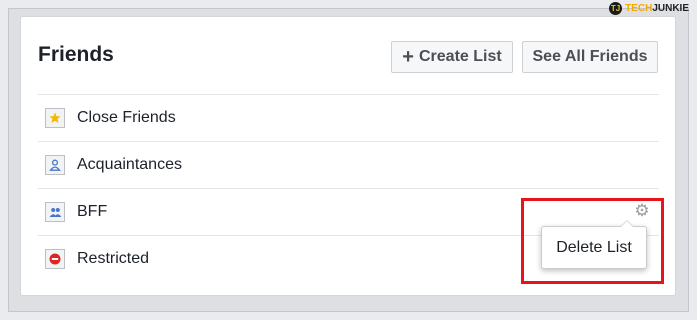  What do you see at coordinates (55, 212) in the screenshot?
I see `people-icon` at bounding box center [55, 212].